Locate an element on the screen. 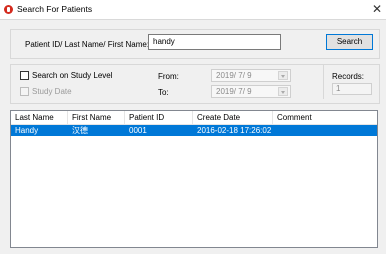 The width and height of the screenshot is (386, 254). column-header-create-date: Create Date is located at coordinates (233, 117).